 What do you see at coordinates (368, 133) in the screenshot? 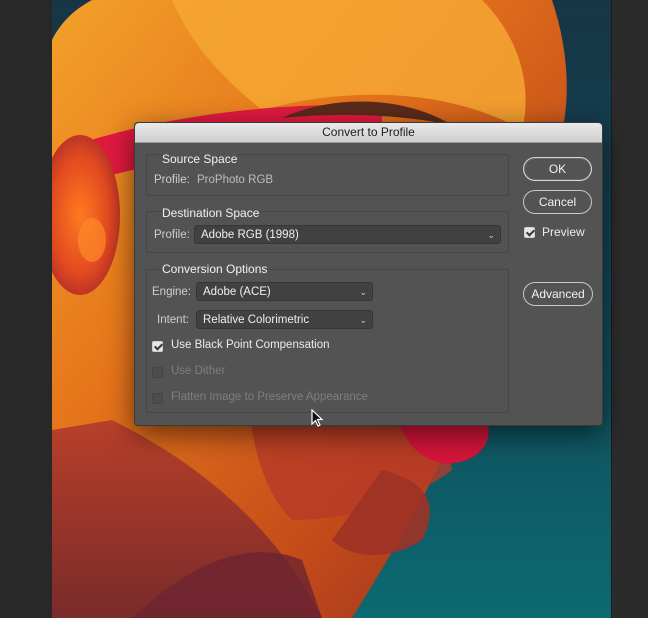
I see `dialog-title: Convert to Profile` at bounding box center [368, 133].